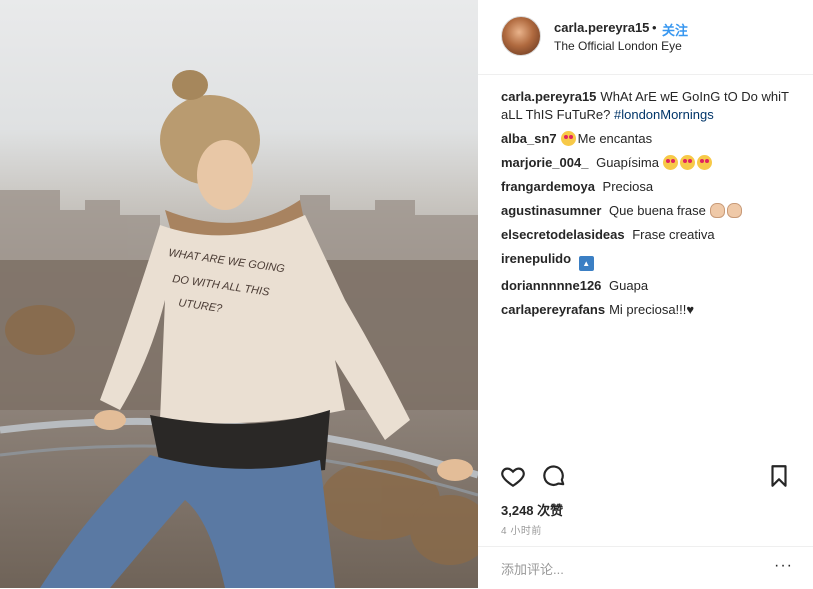 Image resolution: width=813 pixels, height=589 pixels. I want to click on comment-text: Que buena frase, so click(657, 210).